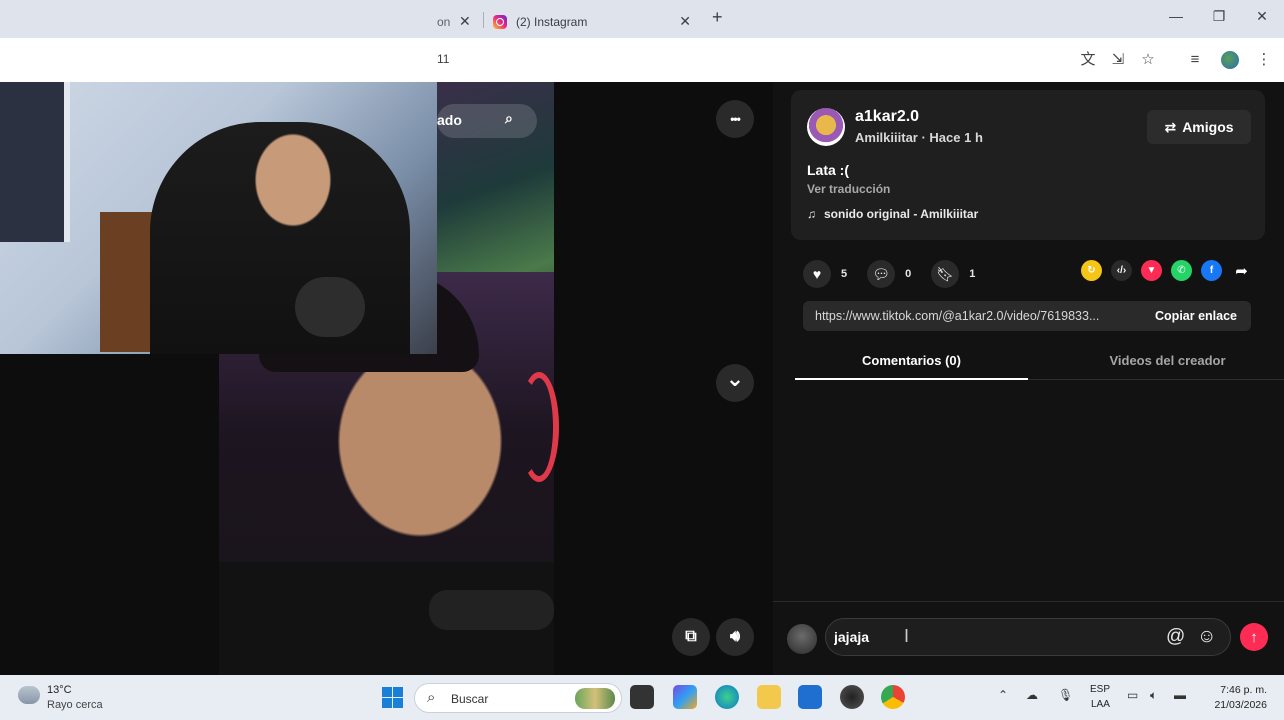  Describe the element at coordinates (1151, 270) in the screenshot. I see `send-share-icon: ▼` at that location.